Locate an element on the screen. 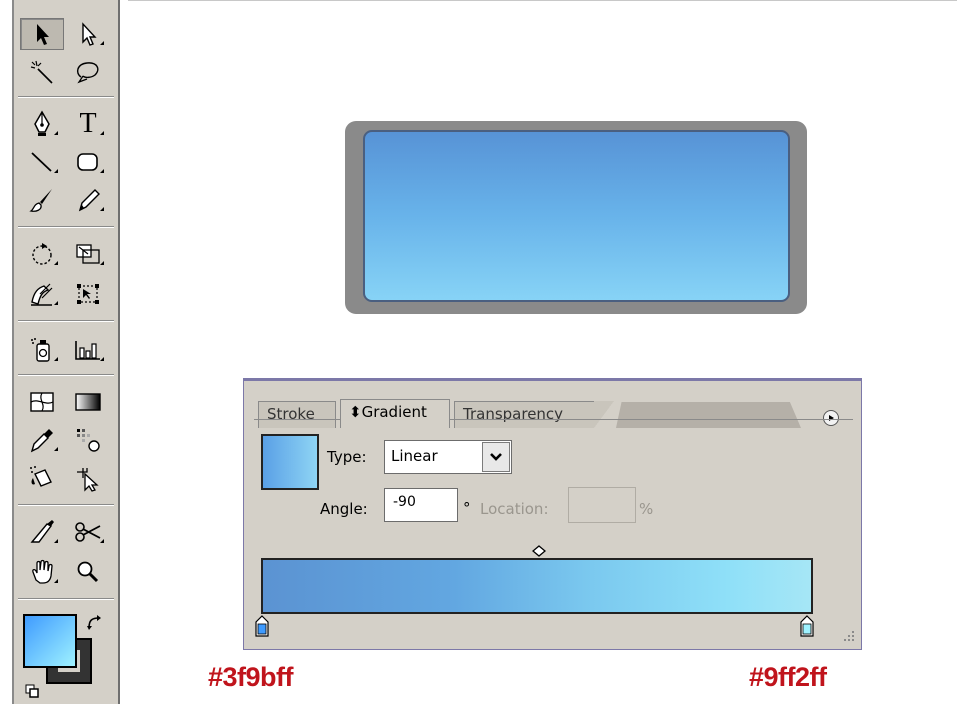 This screenshot has width=957, height=704. paint-bucket-icon is located at coordinates (41, 476).